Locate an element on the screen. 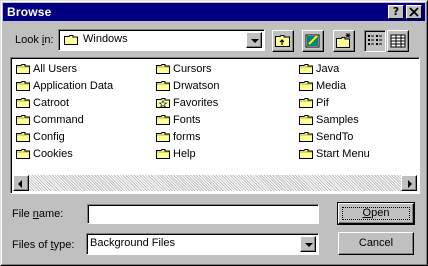 The width and height of the screenshot is (428, 266). window-title: Browse is located at coordinates (29, 12).